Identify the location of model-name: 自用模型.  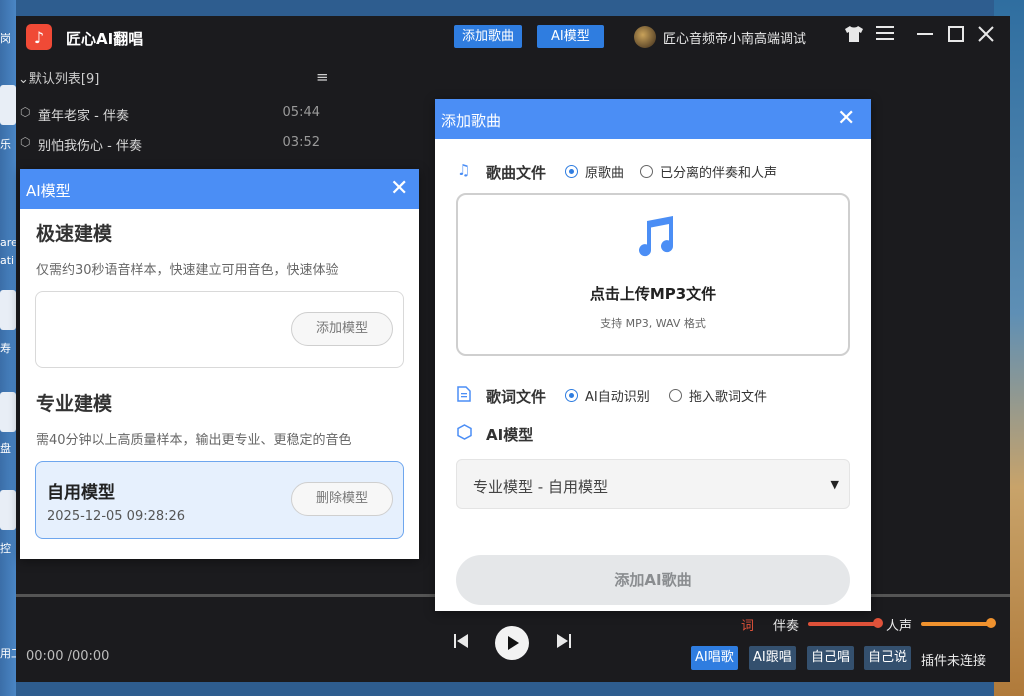
(81, 493).